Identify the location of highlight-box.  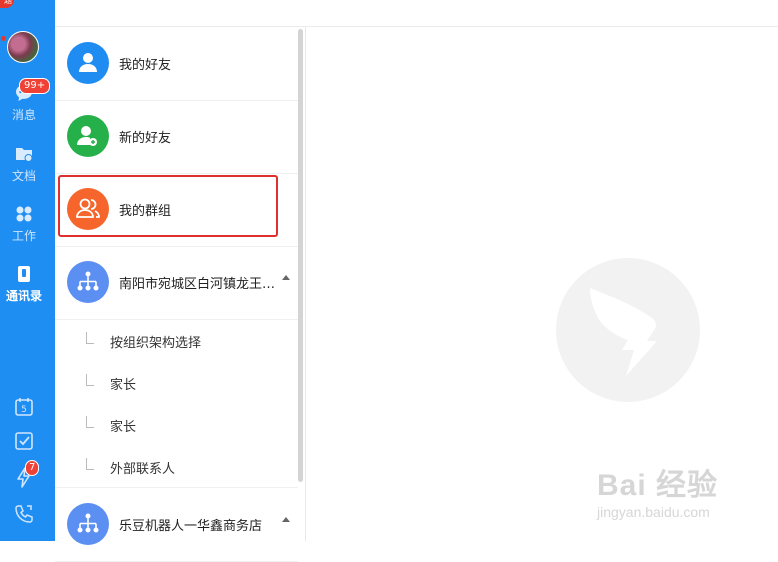
(168, 206).